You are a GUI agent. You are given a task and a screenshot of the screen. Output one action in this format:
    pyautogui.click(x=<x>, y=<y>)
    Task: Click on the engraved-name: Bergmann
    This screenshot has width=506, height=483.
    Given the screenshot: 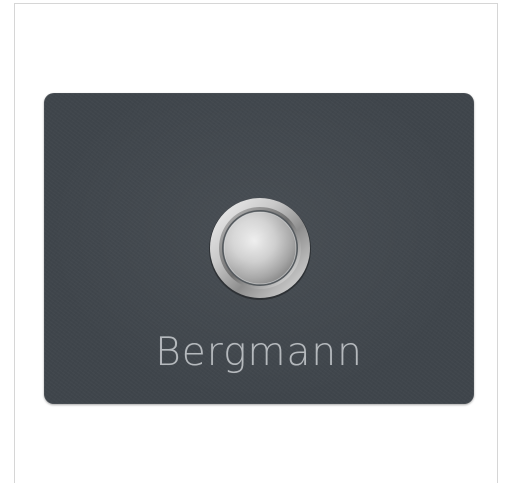 What is the action you would take?
    pyautogui.click(x=259, y=352)
    